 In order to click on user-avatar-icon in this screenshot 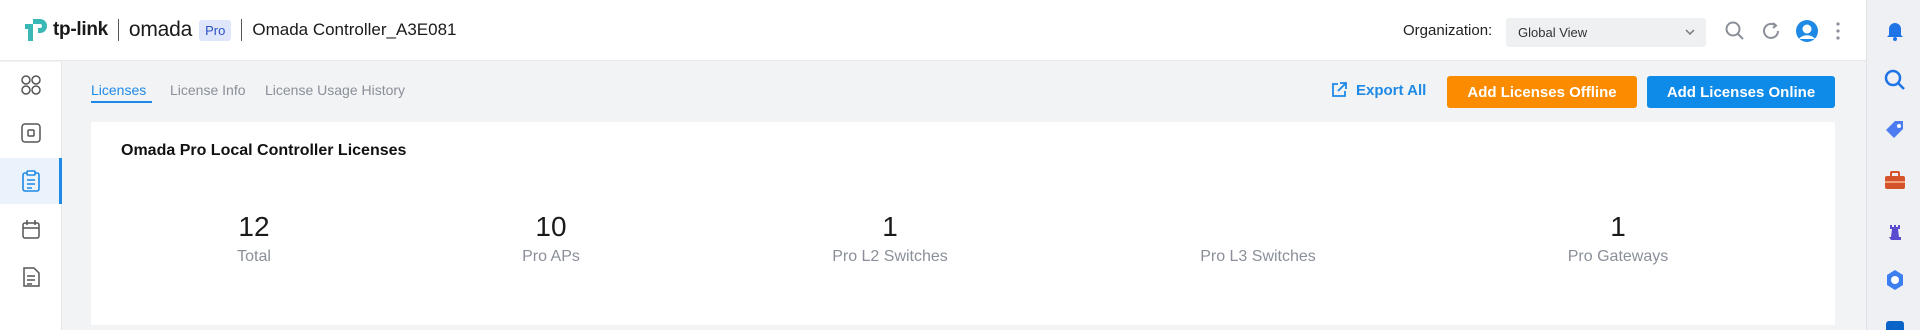, I will do `click(1807, 31)`.